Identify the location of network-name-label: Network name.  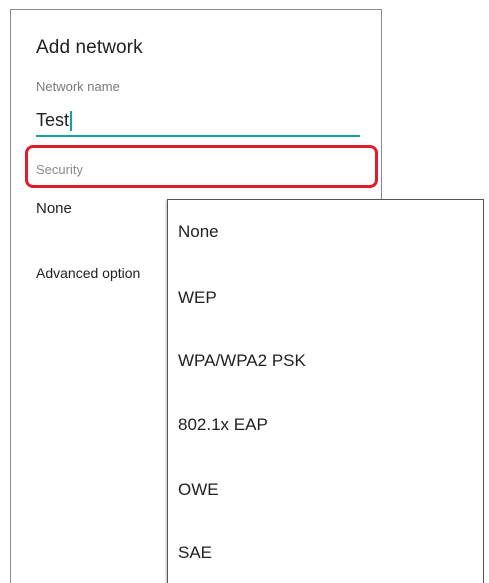
(78, 86).